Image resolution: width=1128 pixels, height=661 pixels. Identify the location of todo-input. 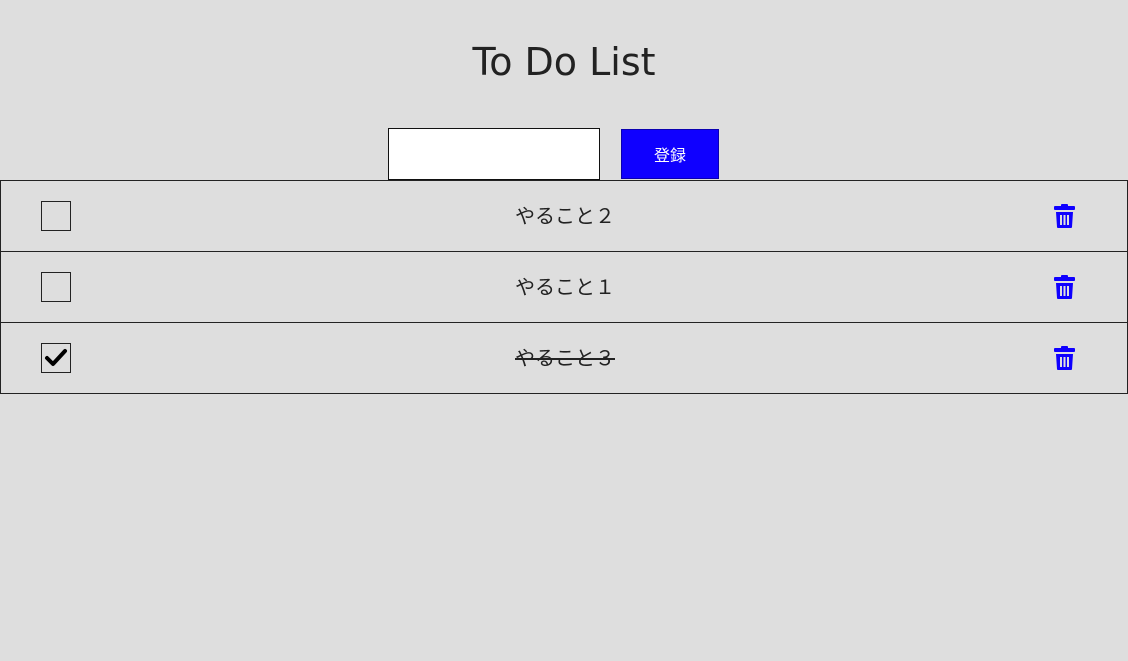
(494, 154).